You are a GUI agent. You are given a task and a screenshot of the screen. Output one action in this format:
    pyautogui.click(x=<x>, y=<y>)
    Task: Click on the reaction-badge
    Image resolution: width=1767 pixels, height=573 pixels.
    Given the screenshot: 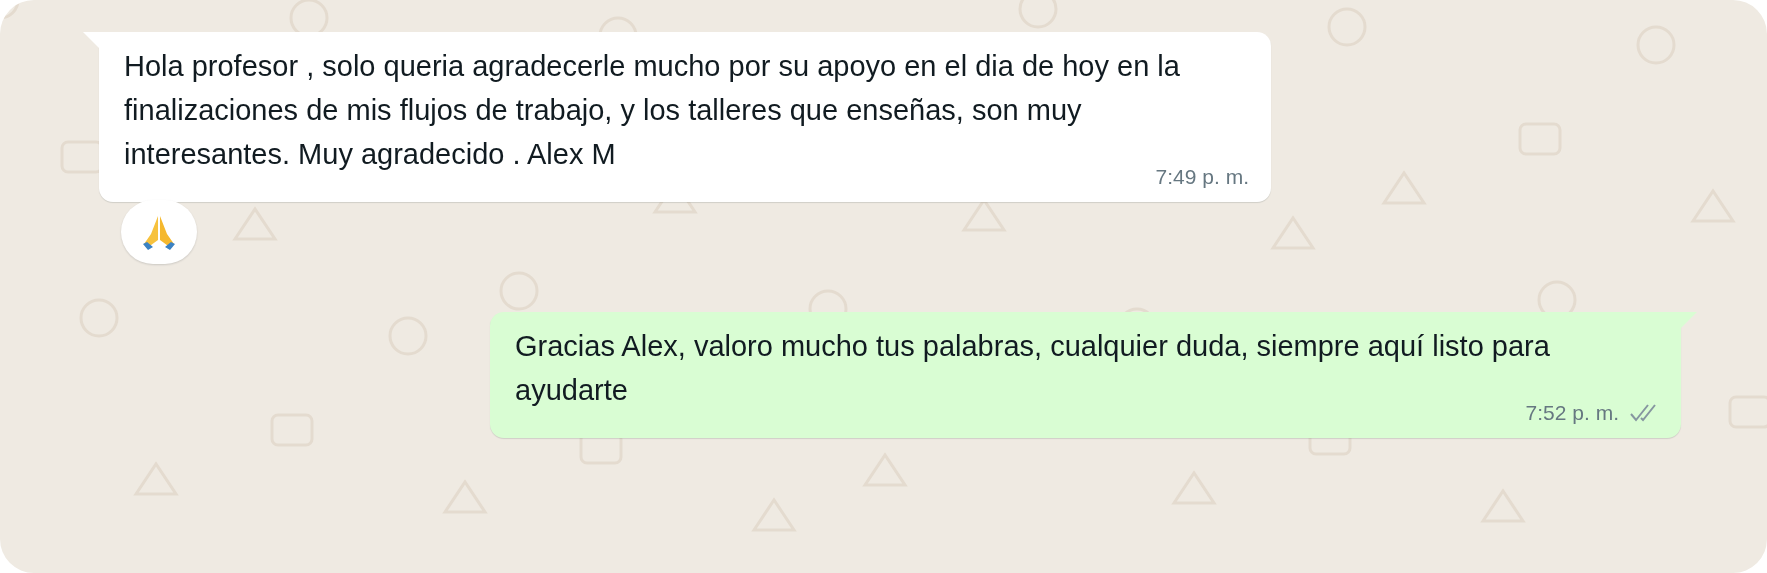 What is the action you would take?
    pyautogui.click(x=159, y=232)
    